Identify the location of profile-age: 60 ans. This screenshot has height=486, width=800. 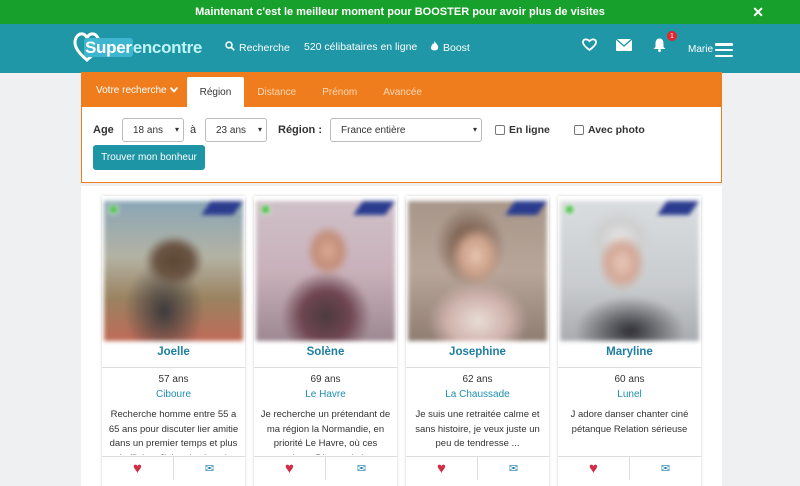
(629, 379).